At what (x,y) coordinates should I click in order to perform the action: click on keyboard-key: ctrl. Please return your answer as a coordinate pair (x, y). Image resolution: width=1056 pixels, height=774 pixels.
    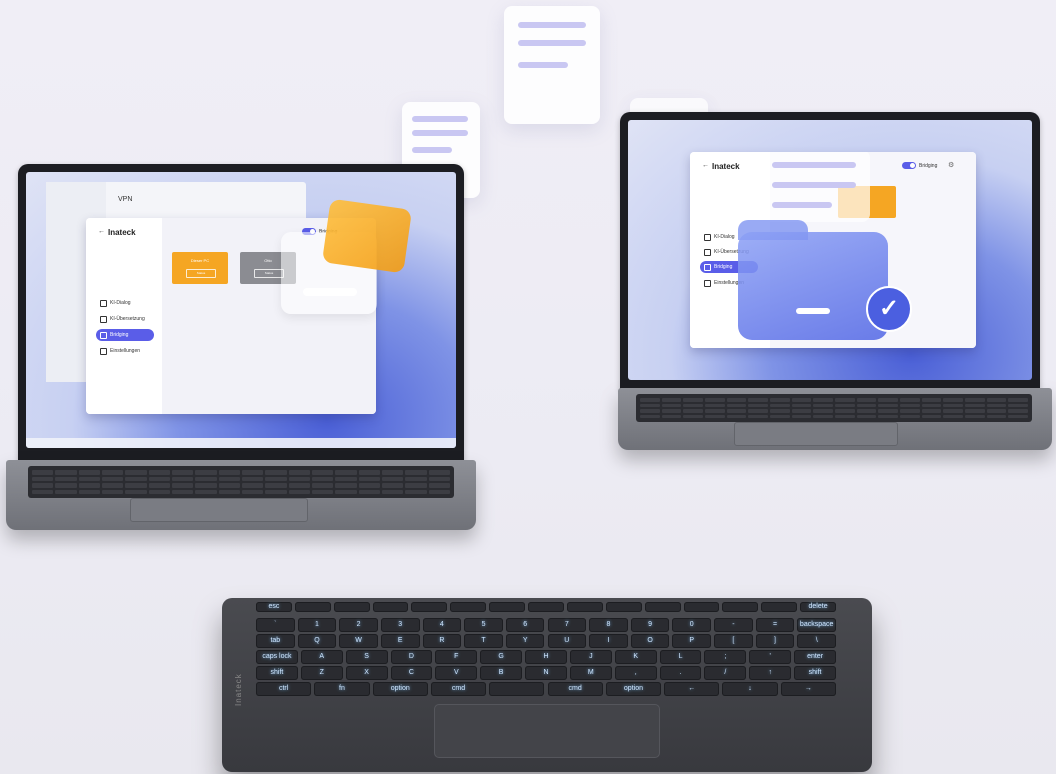
    Looking at the image, I should click on (284, 689).